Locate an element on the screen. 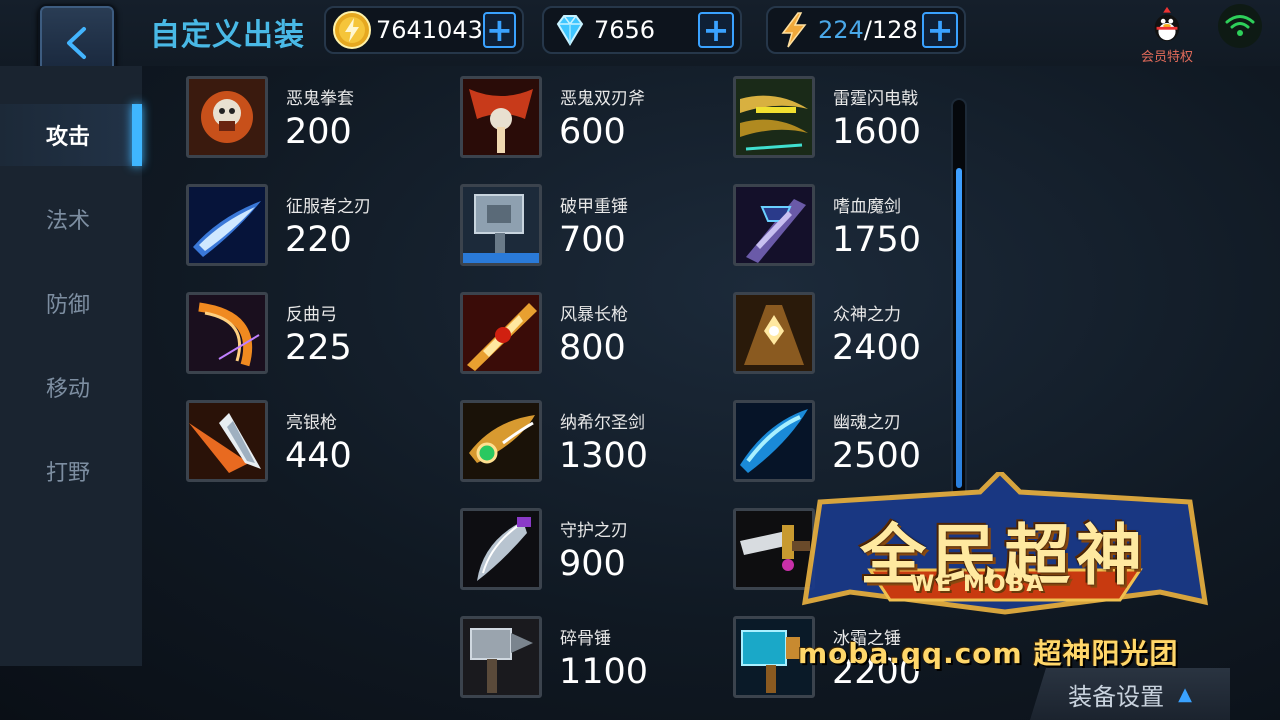  energy-max: /128 is located at coordinates (890, 30).